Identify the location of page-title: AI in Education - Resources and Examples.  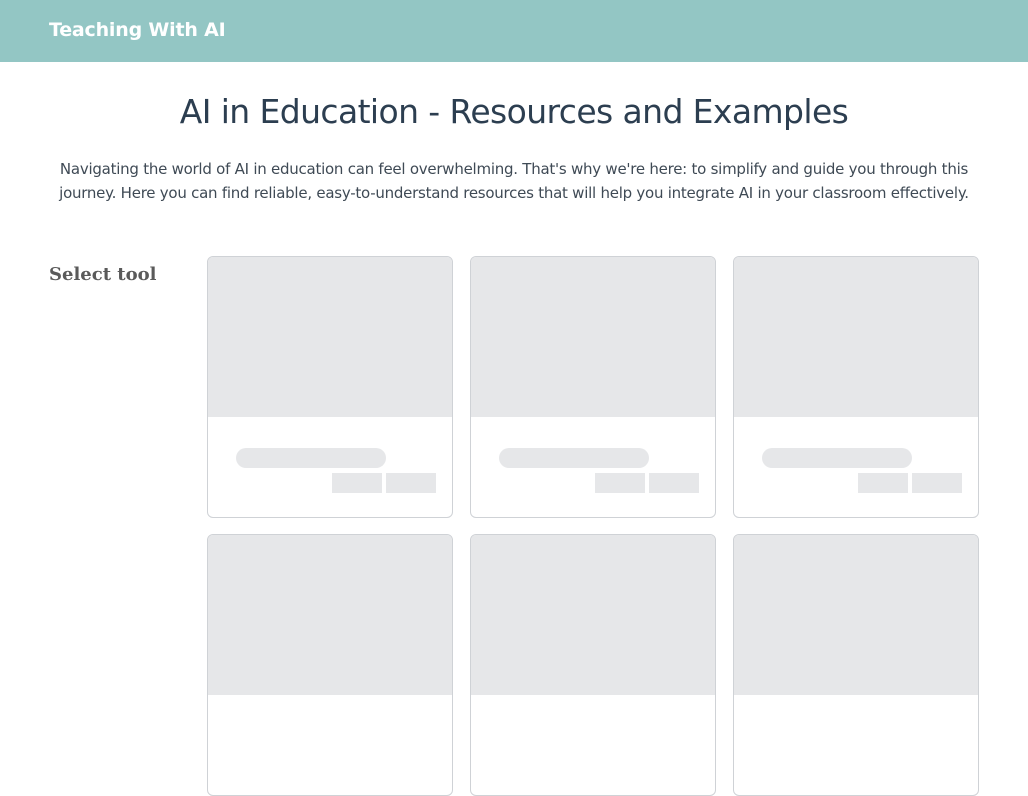
(514, 111).